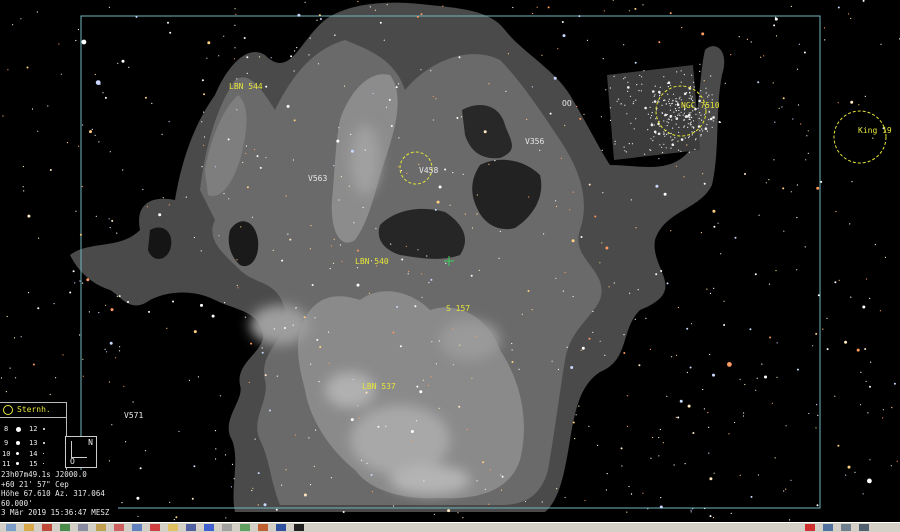 The image size is (900, 532). What do you see at coordinates (534, 141) in the screenshot?
I see `label-v356: V356` at bounding box center [534, 141].